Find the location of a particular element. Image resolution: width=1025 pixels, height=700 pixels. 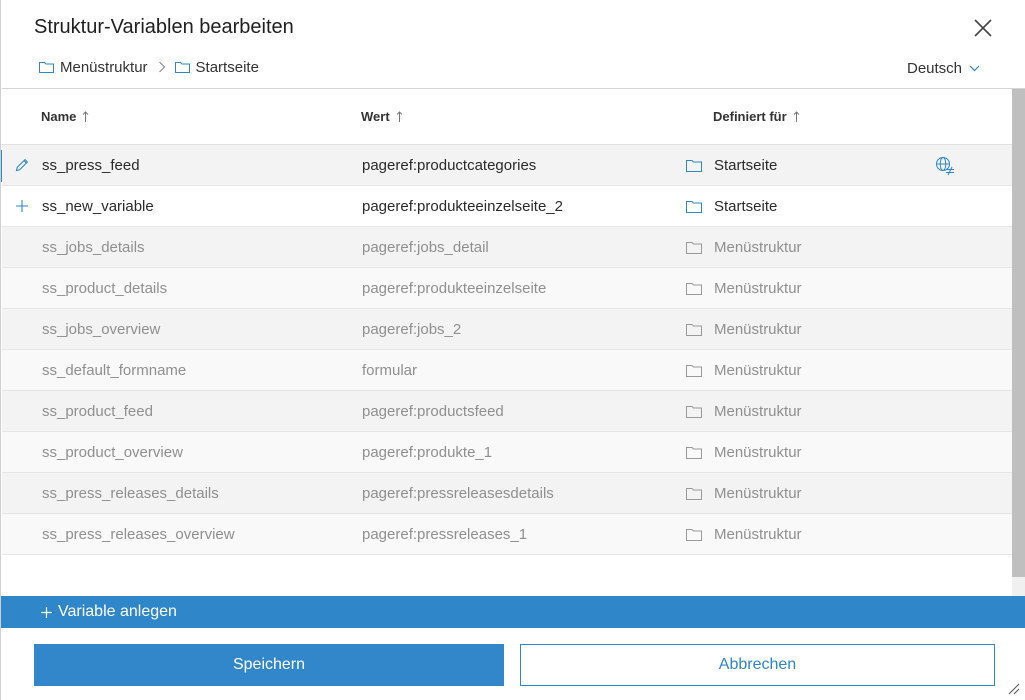

variable-name: ss_new_variable is located at coordinates (98, 206).